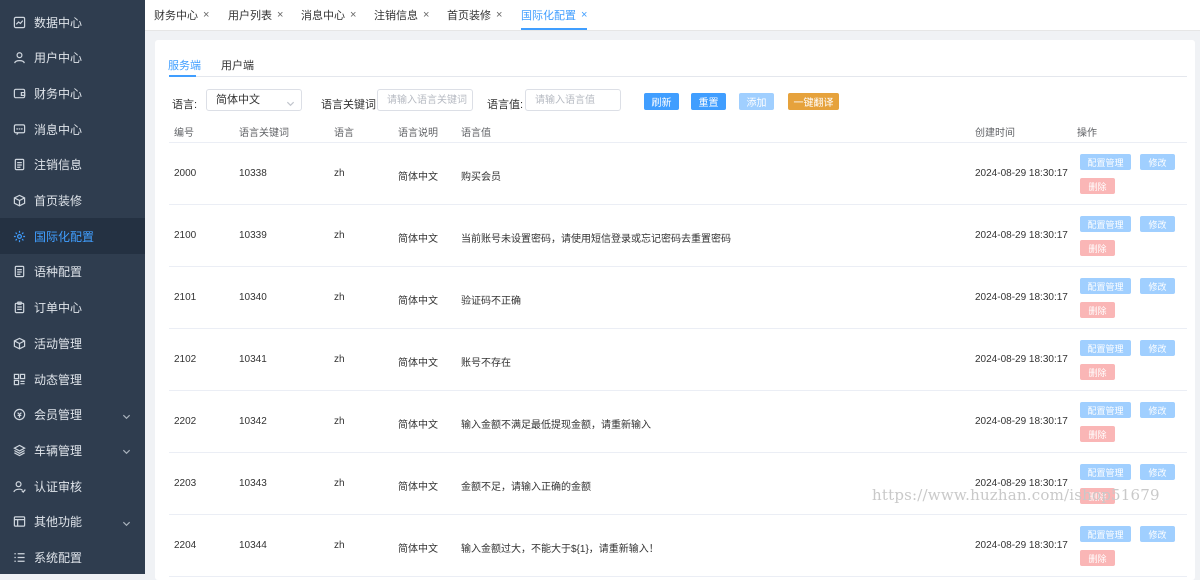 The height and width of the screenshot is (580, 1200). I want to click on subtab-server: 服务端, so click(184, 65).